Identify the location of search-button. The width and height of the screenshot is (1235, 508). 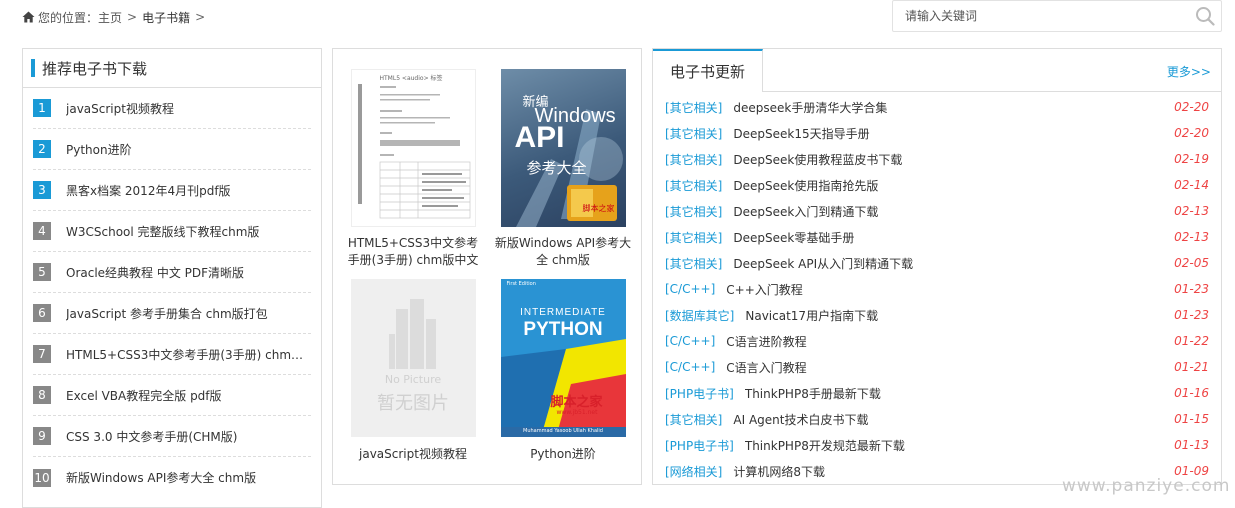
(1205, 16).